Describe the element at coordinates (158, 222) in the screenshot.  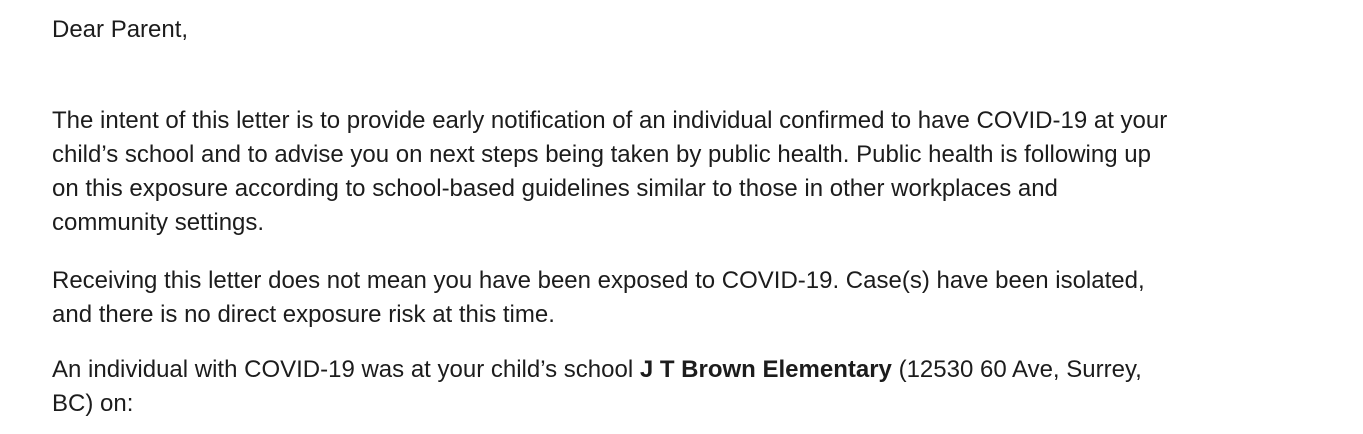
I see `paragraph-line: community settings.` at that location.